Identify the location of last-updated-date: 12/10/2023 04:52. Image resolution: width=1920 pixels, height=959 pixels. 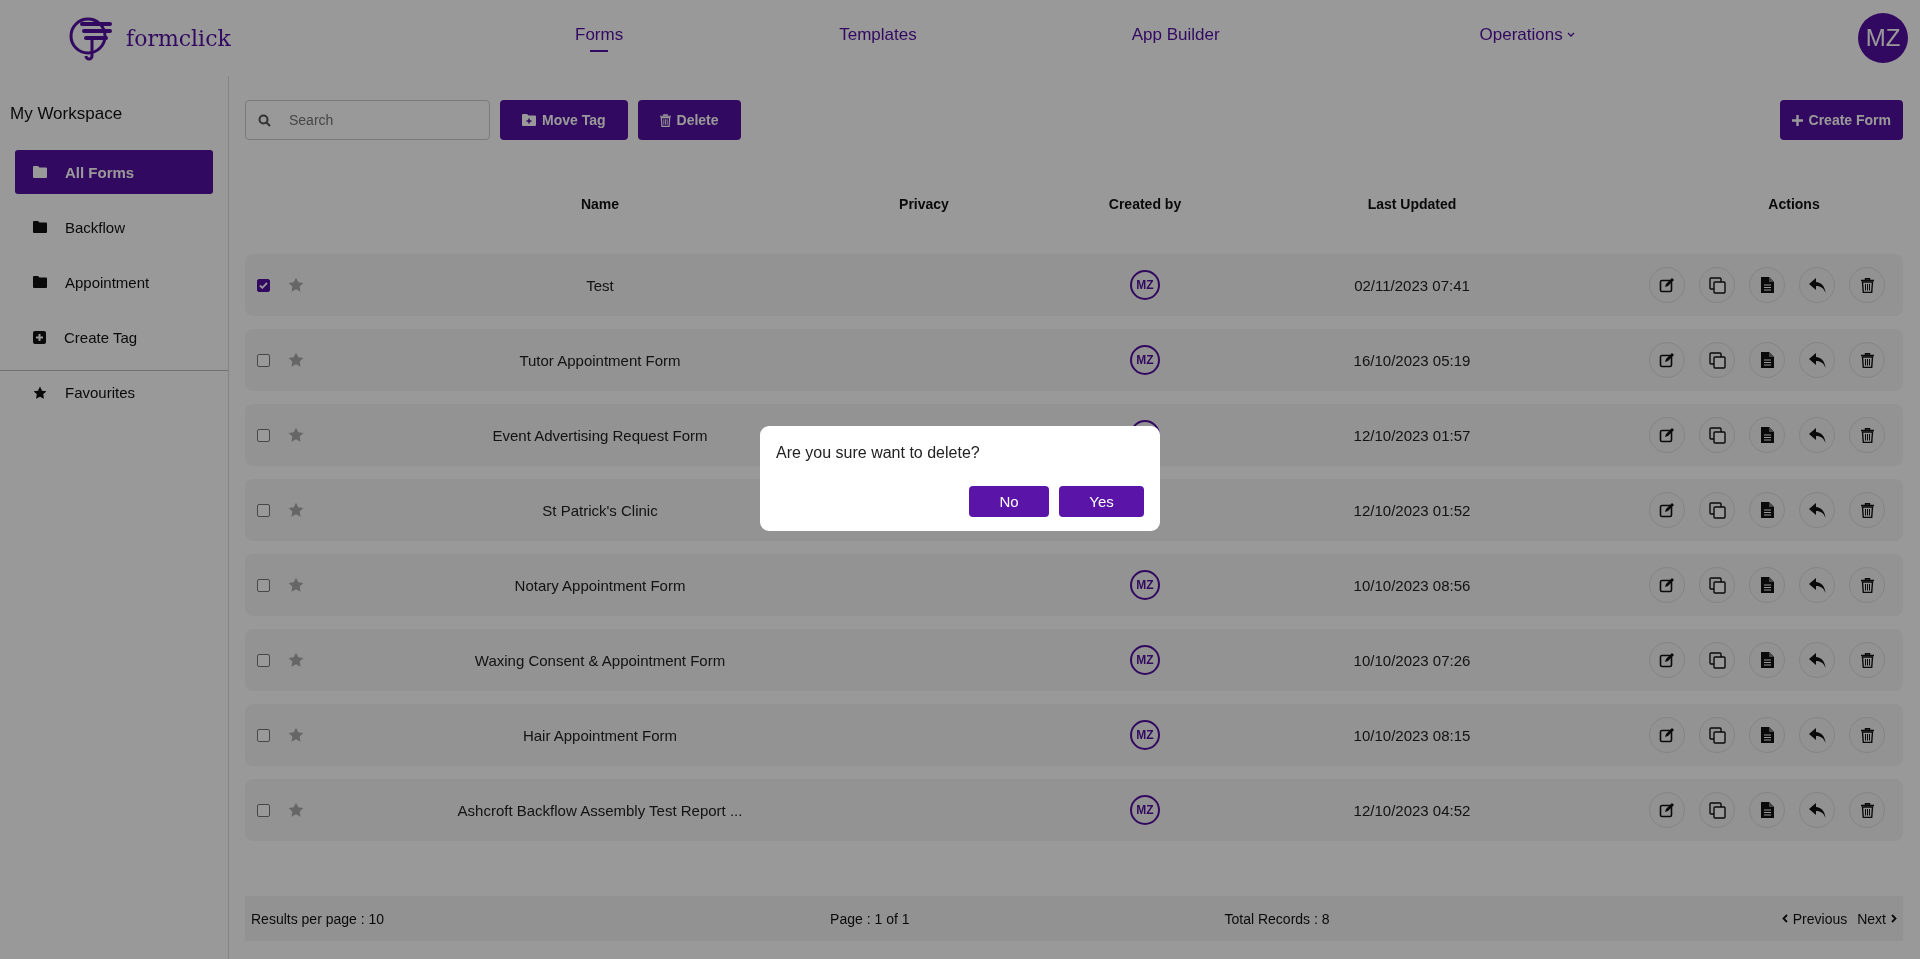
(1412, 810).